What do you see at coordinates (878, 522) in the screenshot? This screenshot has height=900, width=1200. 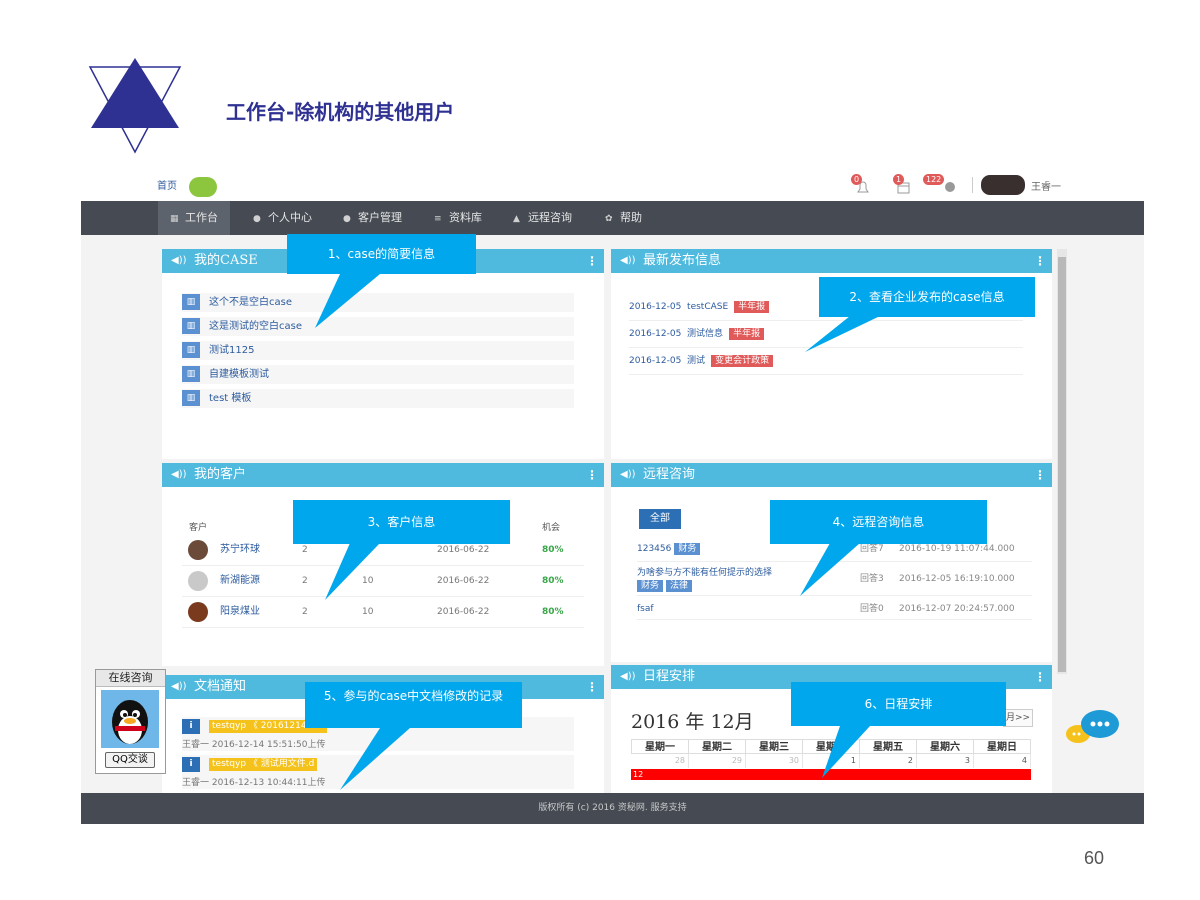 I see `callout-consult-info: 4、远程咨询信息` at bounding box center [878, 522].